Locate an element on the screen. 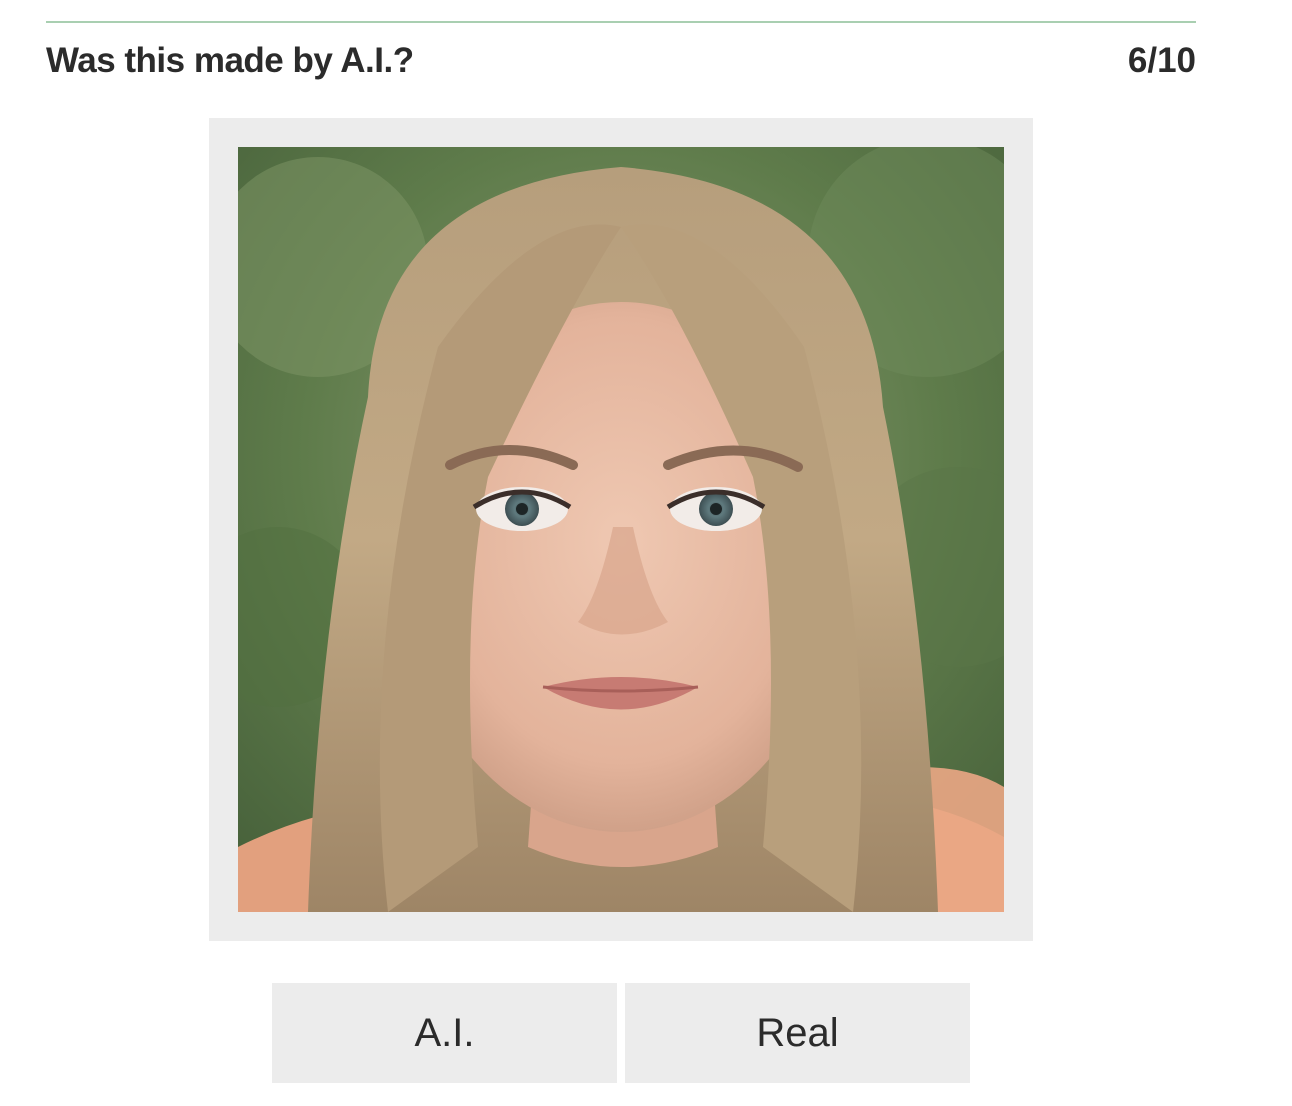 Image resolution: width=1292 pixels, height=1106 pixels. answer-buttons: A.I. Real is located at coordinates (621, 1033).